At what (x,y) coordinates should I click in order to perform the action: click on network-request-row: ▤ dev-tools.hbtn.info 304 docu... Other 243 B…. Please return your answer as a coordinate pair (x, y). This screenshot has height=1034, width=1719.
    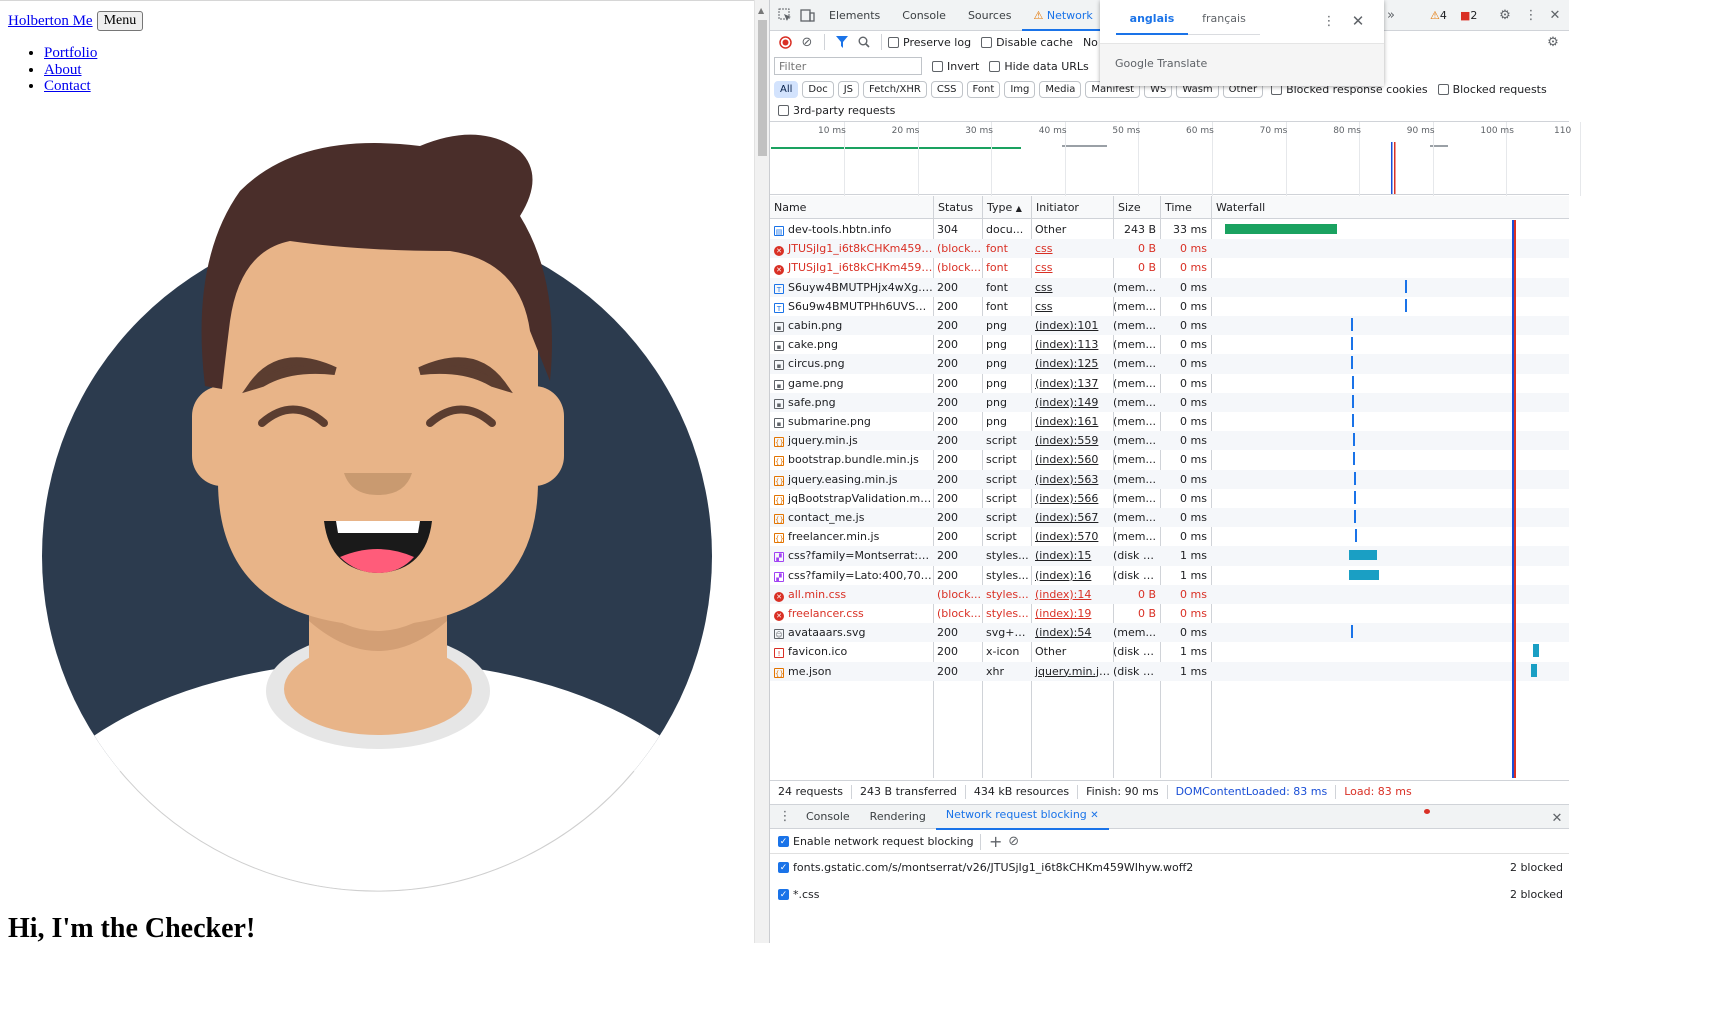
    Looking at the image, I should click on (1169, 229).